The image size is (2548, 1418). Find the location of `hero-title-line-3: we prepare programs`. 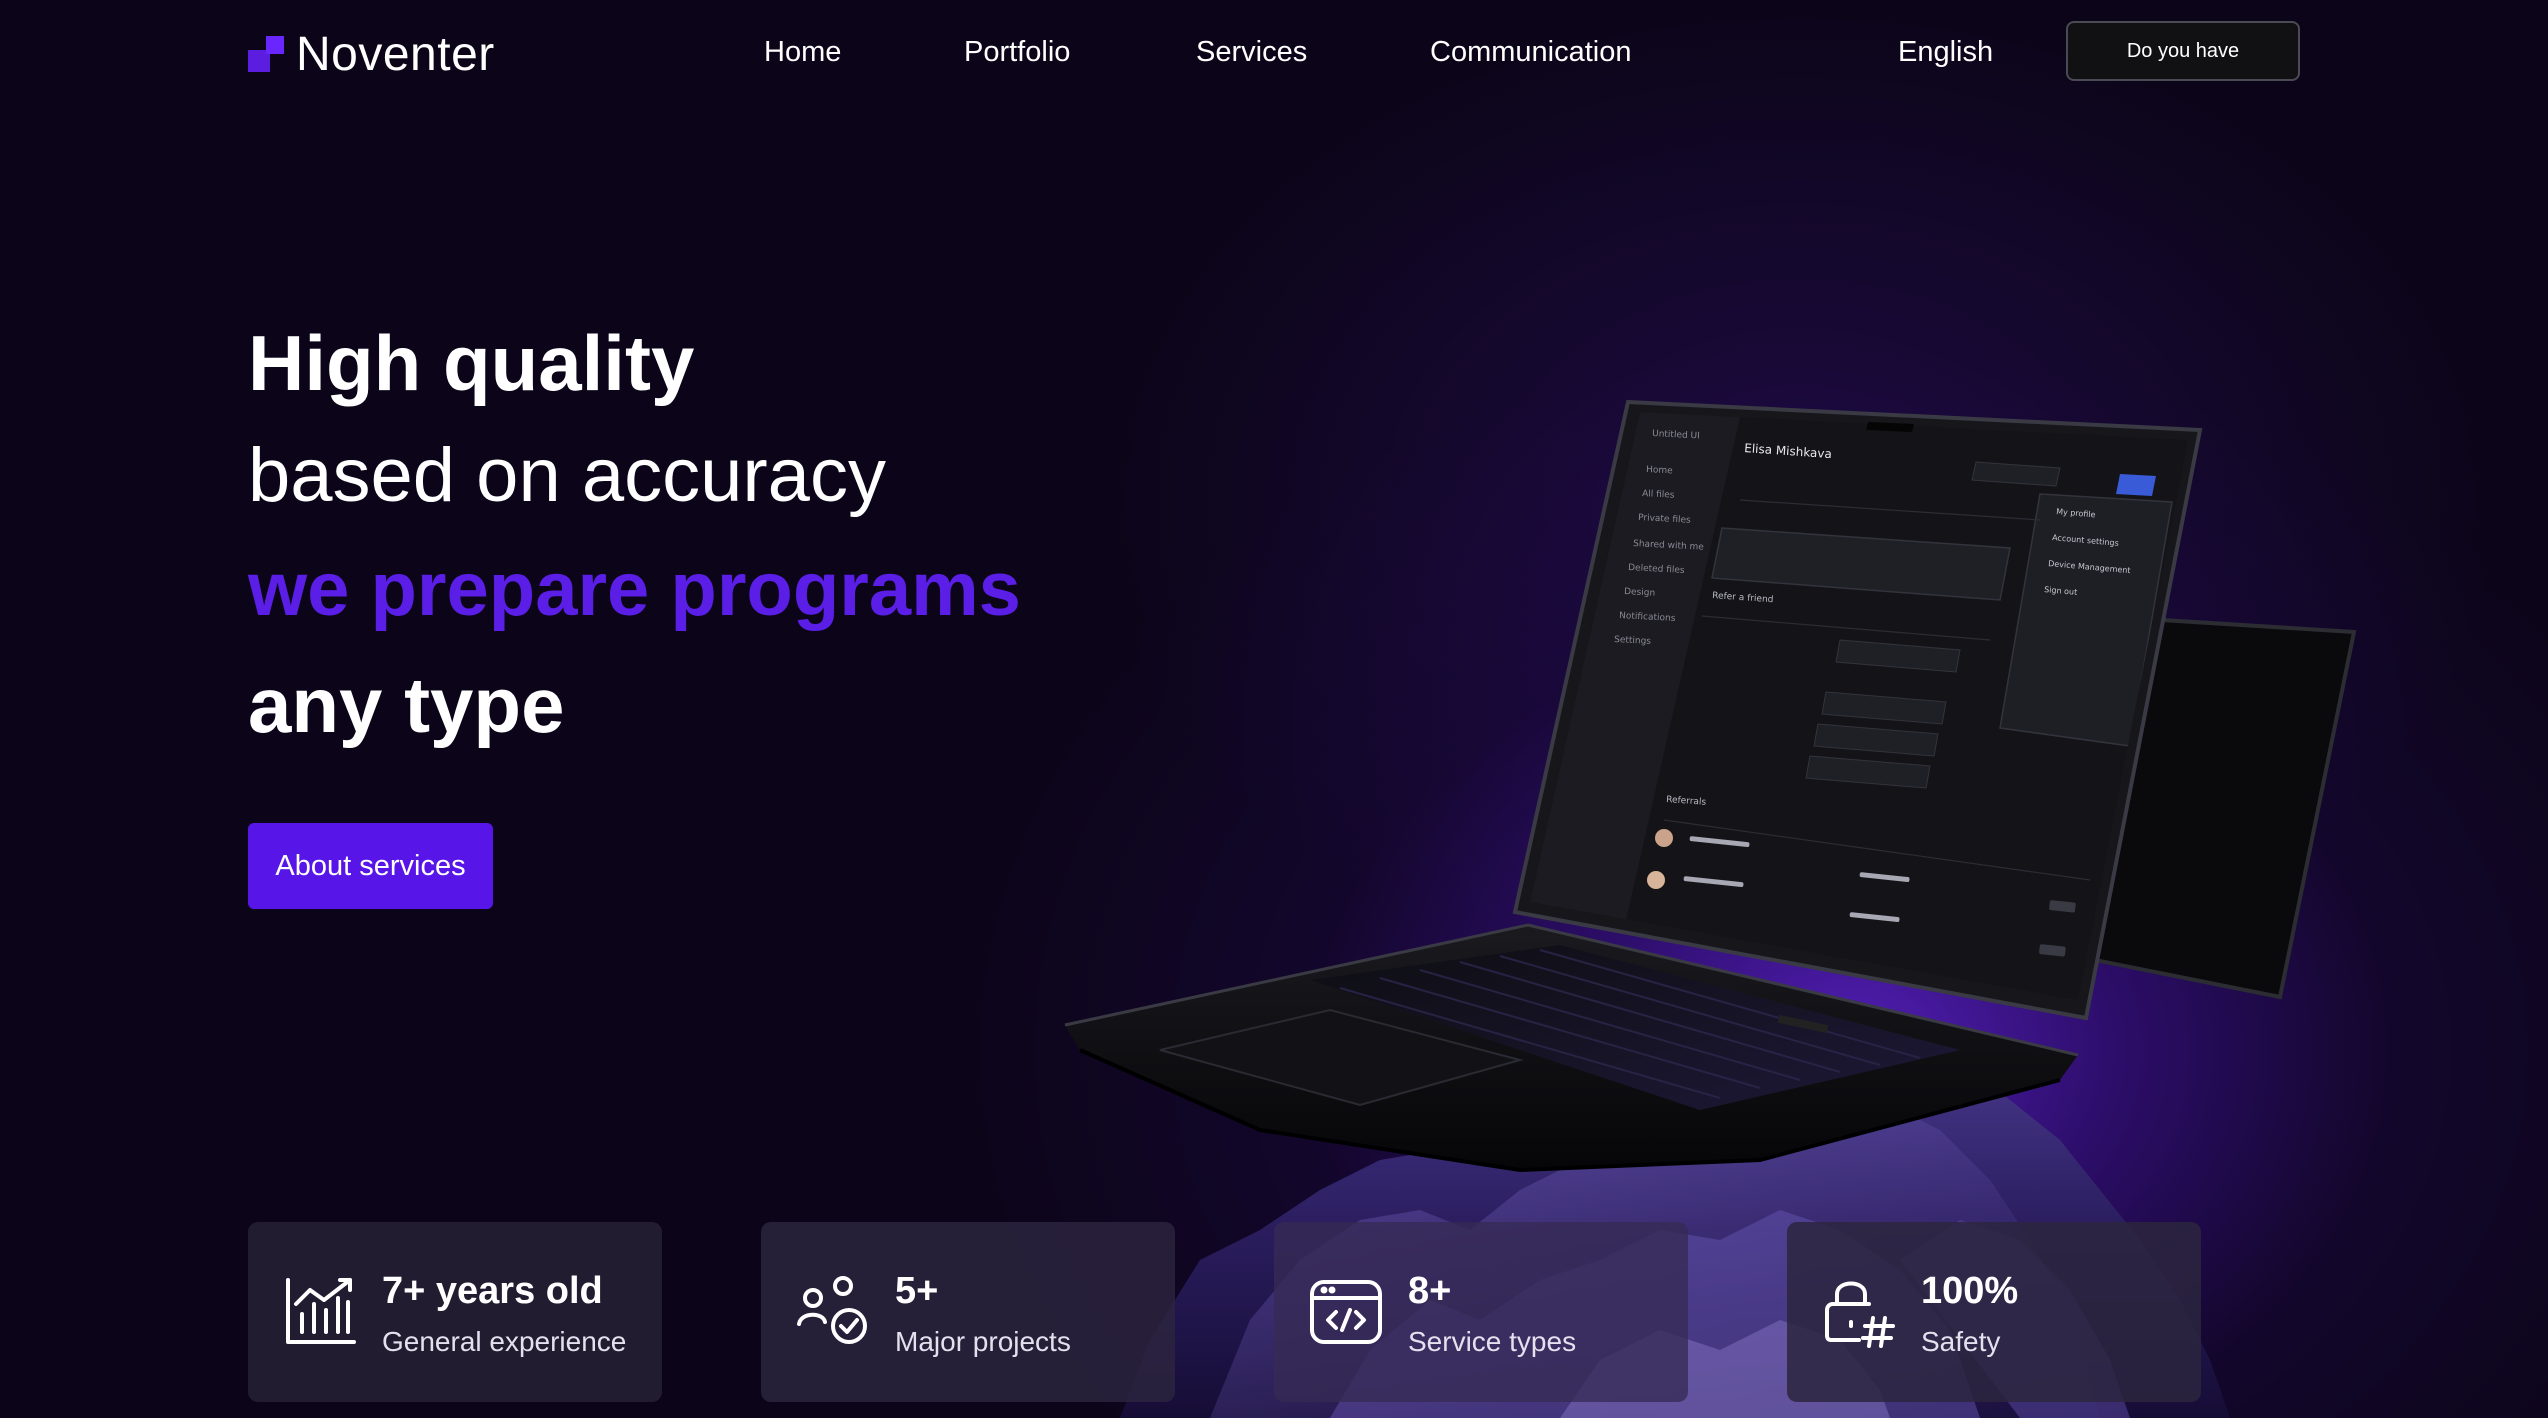

hero-title-line-3: we prepare programs is located at coordinates (634, 589).